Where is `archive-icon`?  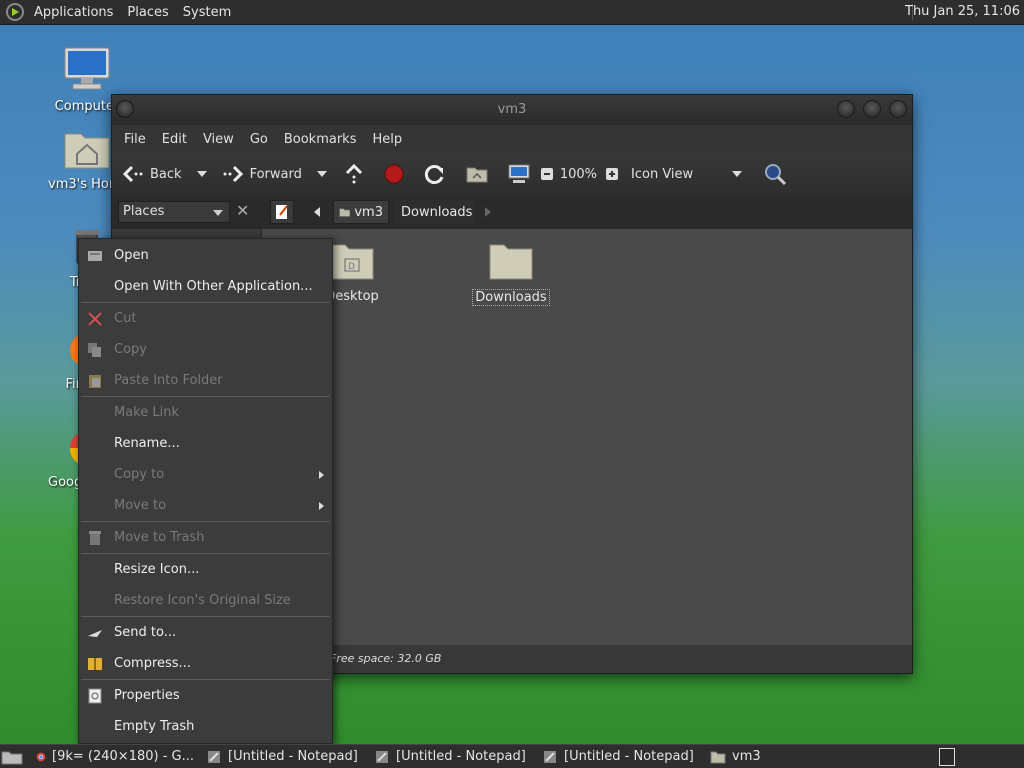
archive-icon is located at coordinates (95, 664).